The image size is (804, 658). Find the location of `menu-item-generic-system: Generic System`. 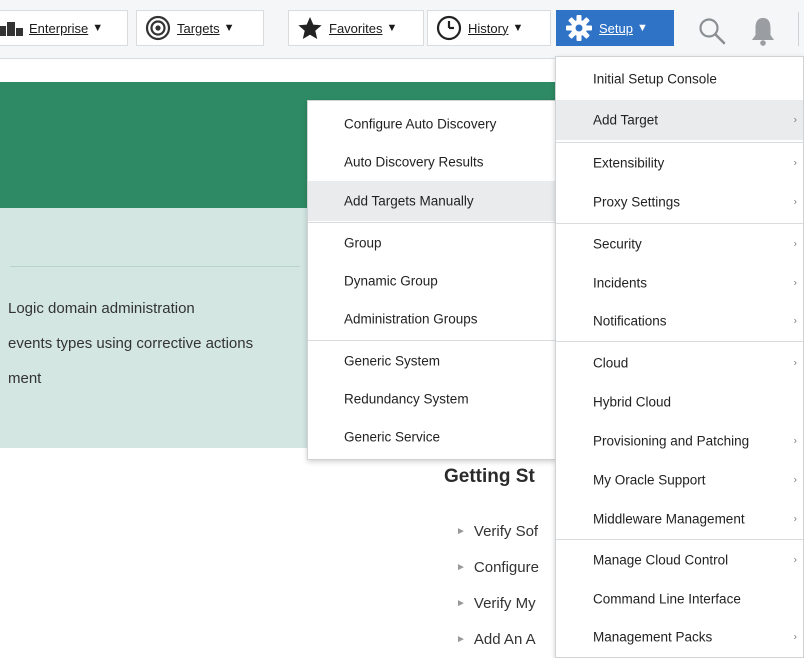

menu-item-generic-system: Generic System is located at coordinates (431, 361).